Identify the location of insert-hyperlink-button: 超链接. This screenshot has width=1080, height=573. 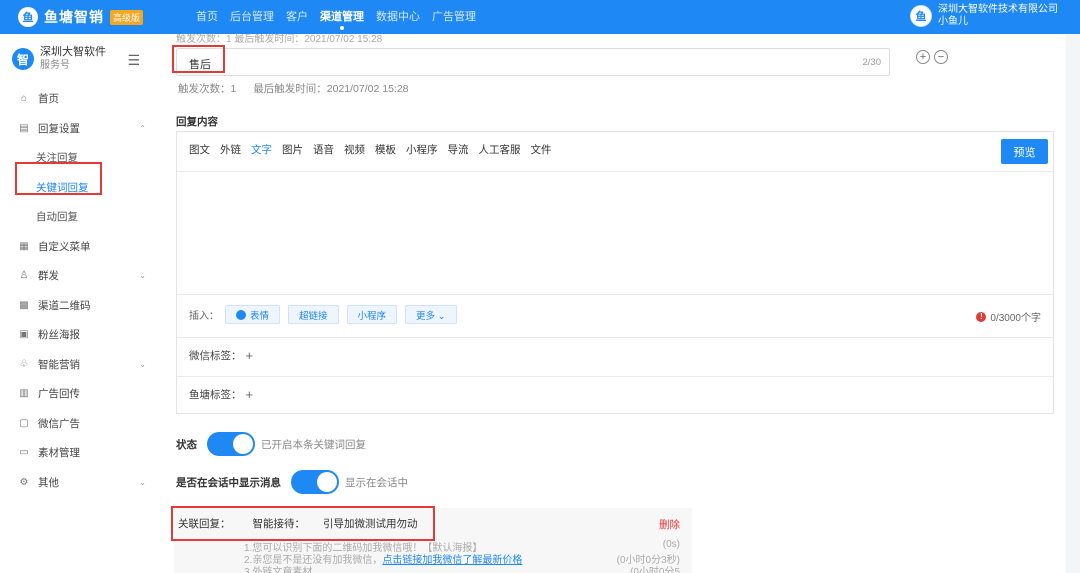
(313, 314).